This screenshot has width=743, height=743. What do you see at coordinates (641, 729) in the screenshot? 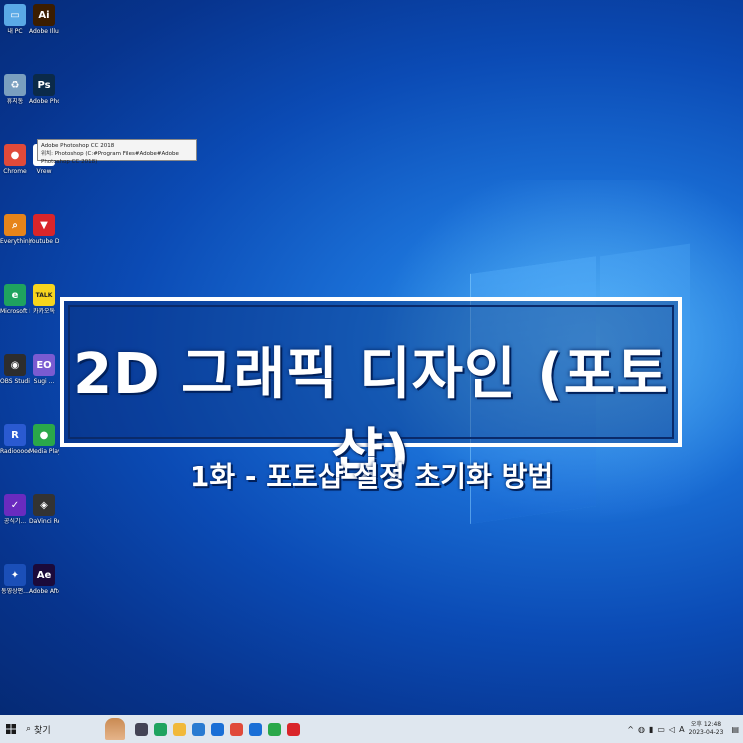
I see `network-icon: ◍` at bounding box center [641, 729].